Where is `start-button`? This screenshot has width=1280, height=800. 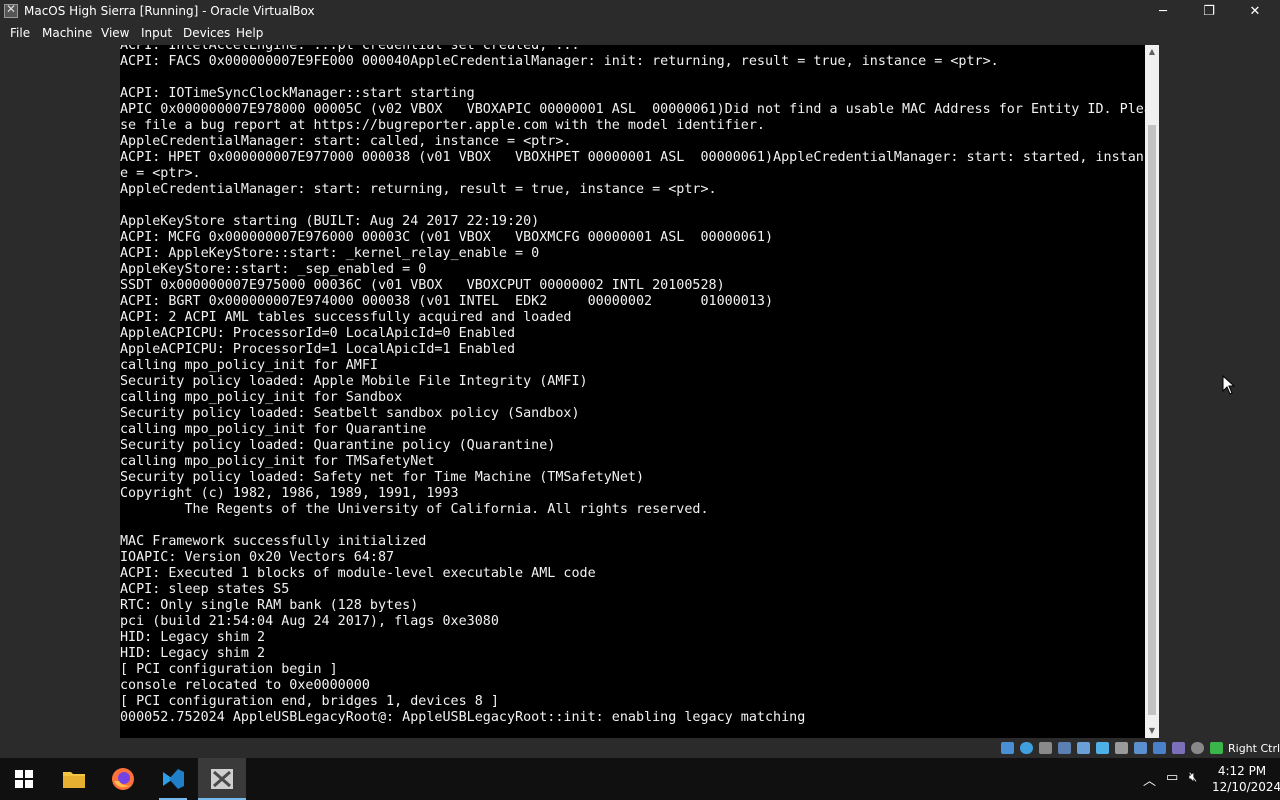
start-button is located at coordinates (24, 779).